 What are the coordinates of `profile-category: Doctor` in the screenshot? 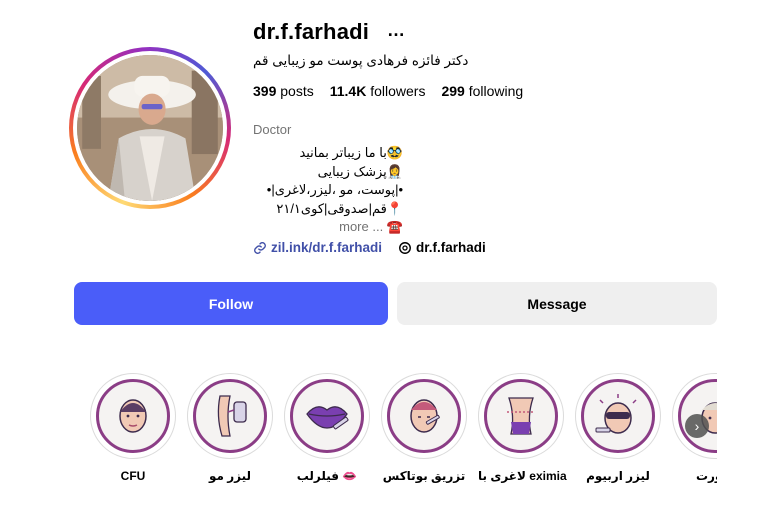 It's located at (272, 129).